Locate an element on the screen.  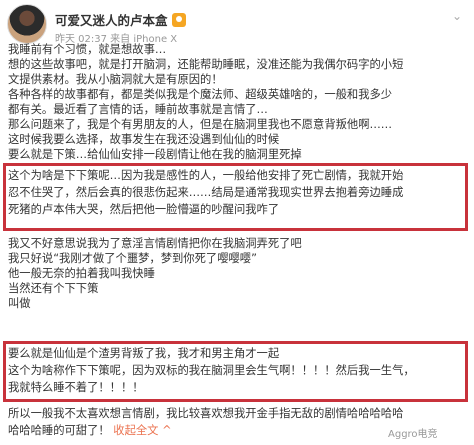
post-text-line: 这个为啥称作下下策呢，因为双标的我在脑洞里会生气啊！！！！然后我一生气， is located at coordinates (211, 370).